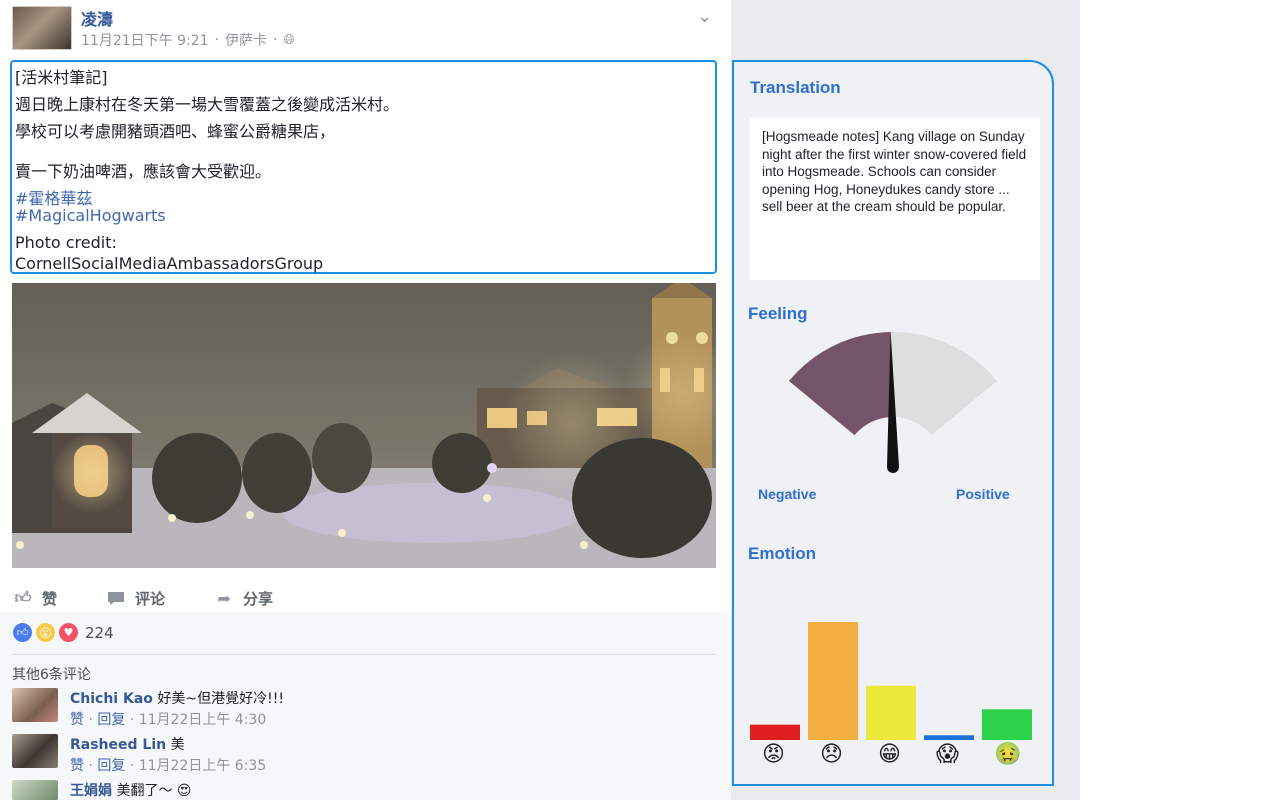 Image resolution: width=1280 pixels, height=800 pixels. I want to click on post-line: [活米村筆記], so click(61, 77).